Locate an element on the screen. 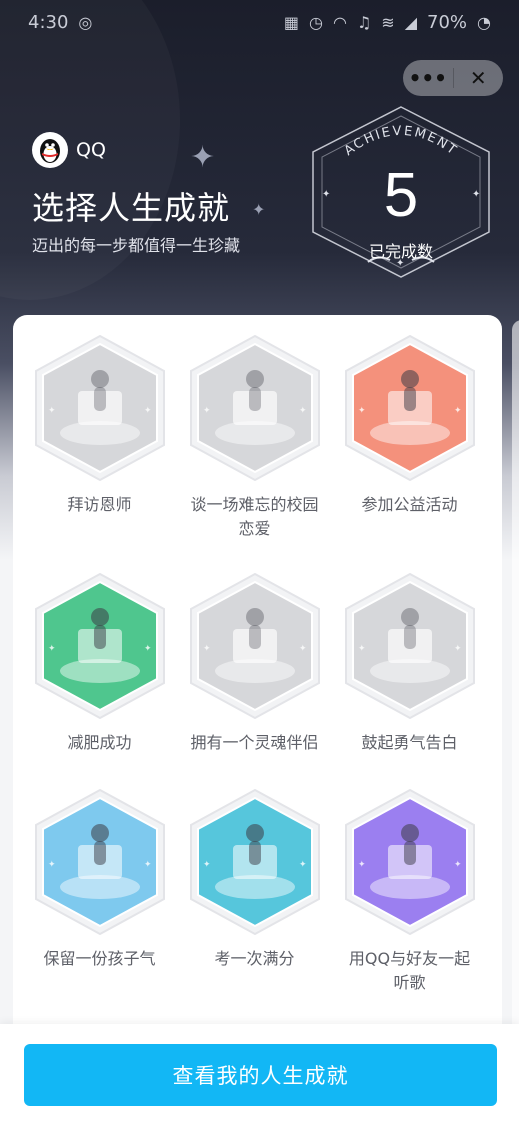 This screenshot has width=519, height=1126. battery-level: 70% is located at coordinates (447, 22).